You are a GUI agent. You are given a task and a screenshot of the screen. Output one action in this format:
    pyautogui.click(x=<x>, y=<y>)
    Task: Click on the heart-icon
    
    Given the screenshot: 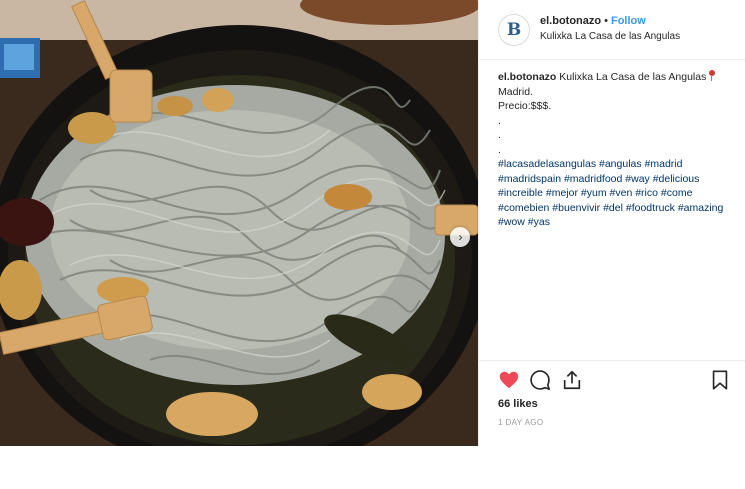 What is the action you would take?
    pyautogui.click(x=509, y=380)
    